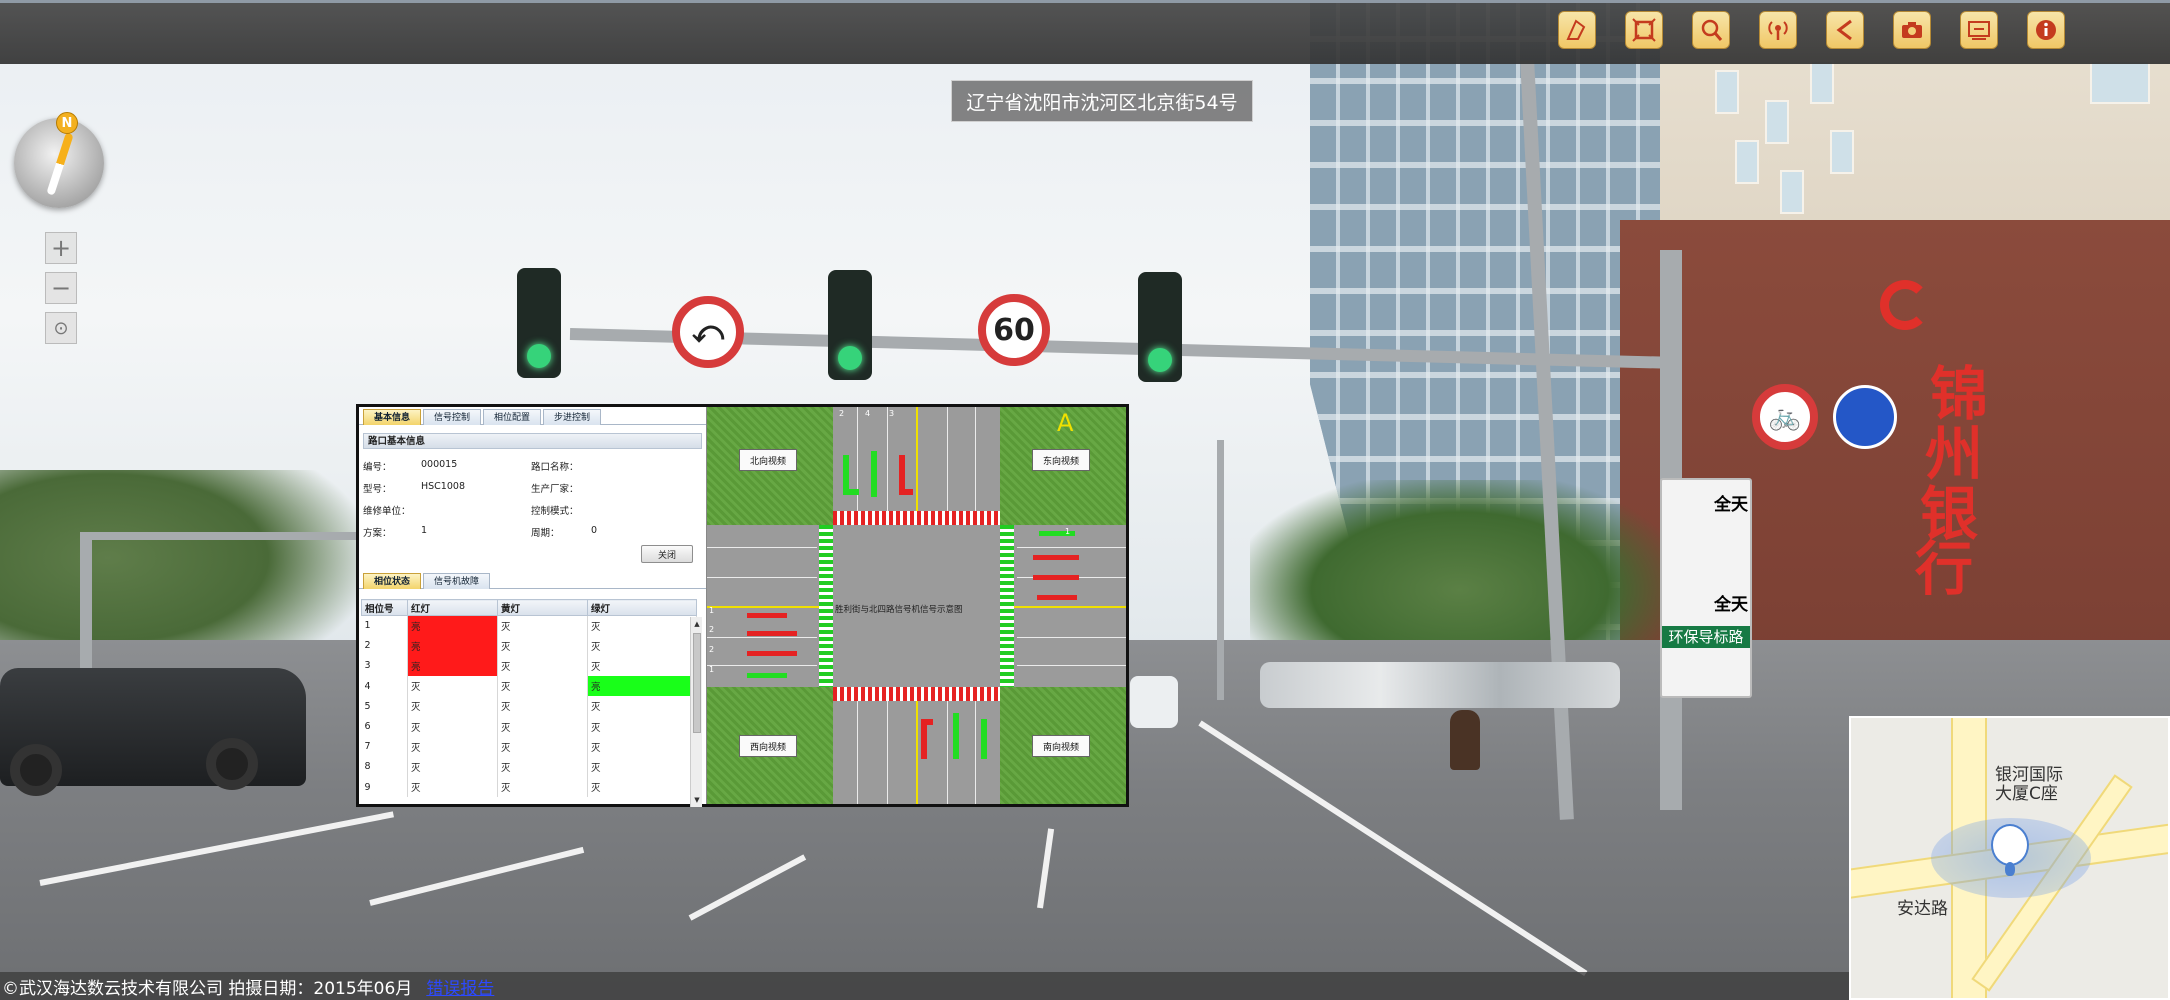 This screenshot has height=1000, width=2170. I want to click on white-car, so click(1154, 702).